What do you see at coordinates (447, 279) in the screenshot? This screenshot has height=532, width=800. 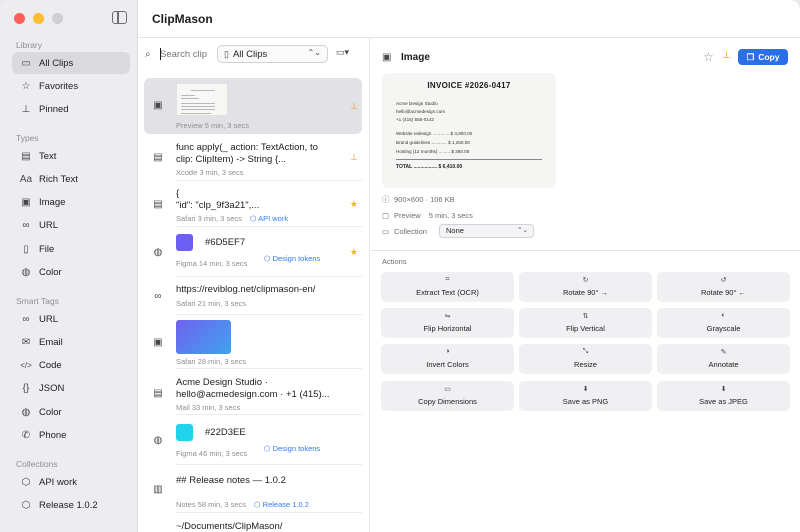 I see `ocr-icon: ⌗` at bounding box center [447, 279].